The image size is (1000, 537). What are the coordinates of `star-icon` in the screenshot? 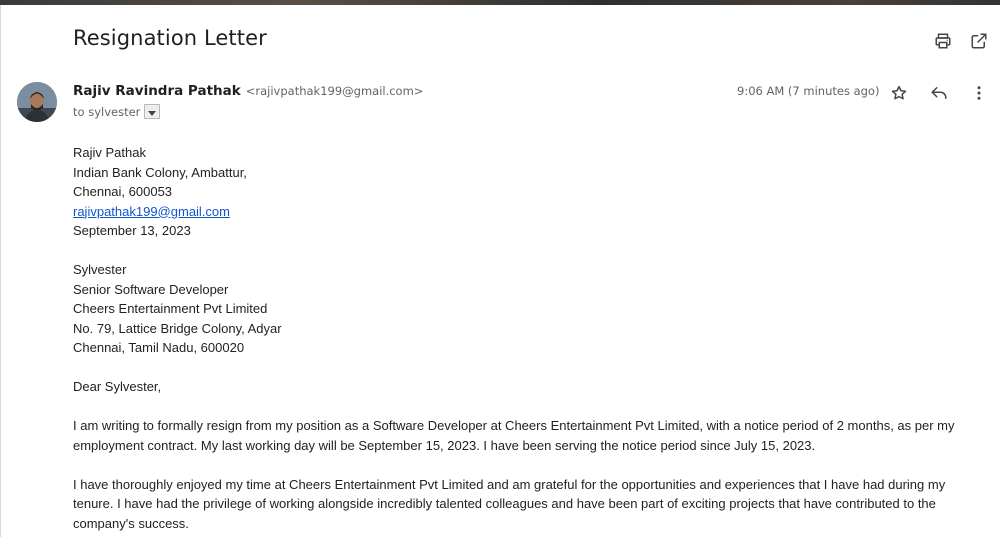 It's located at (899, 93).